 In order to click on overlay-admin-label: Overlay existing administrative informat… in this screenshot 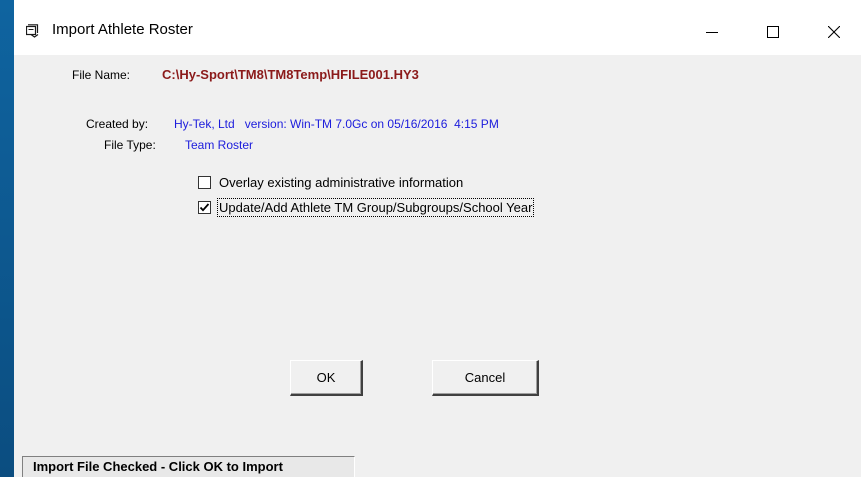, I will do `click(341, 182)`.